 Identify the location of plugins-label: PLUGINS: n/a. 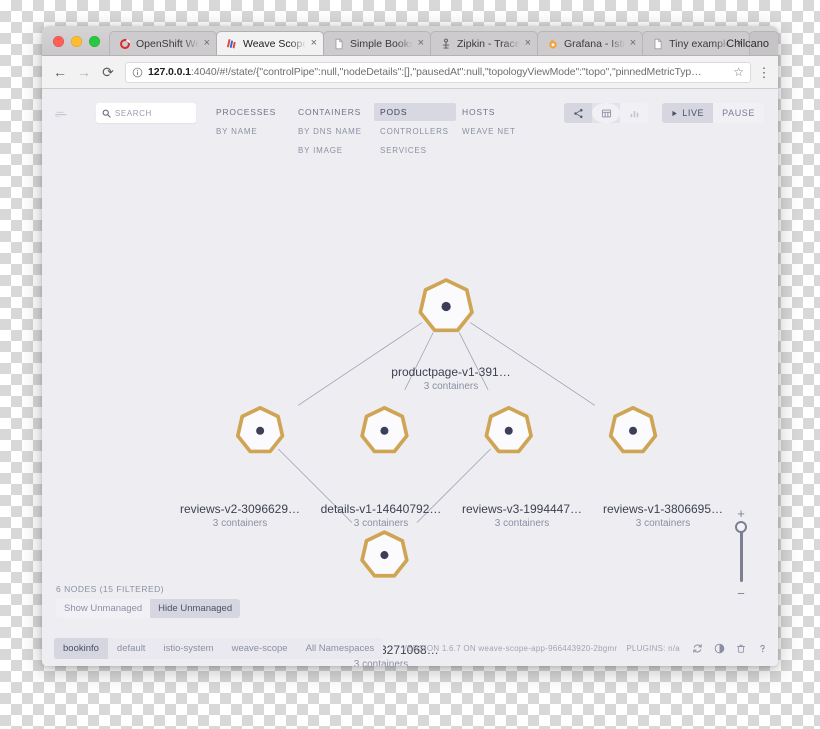
(653, 648).